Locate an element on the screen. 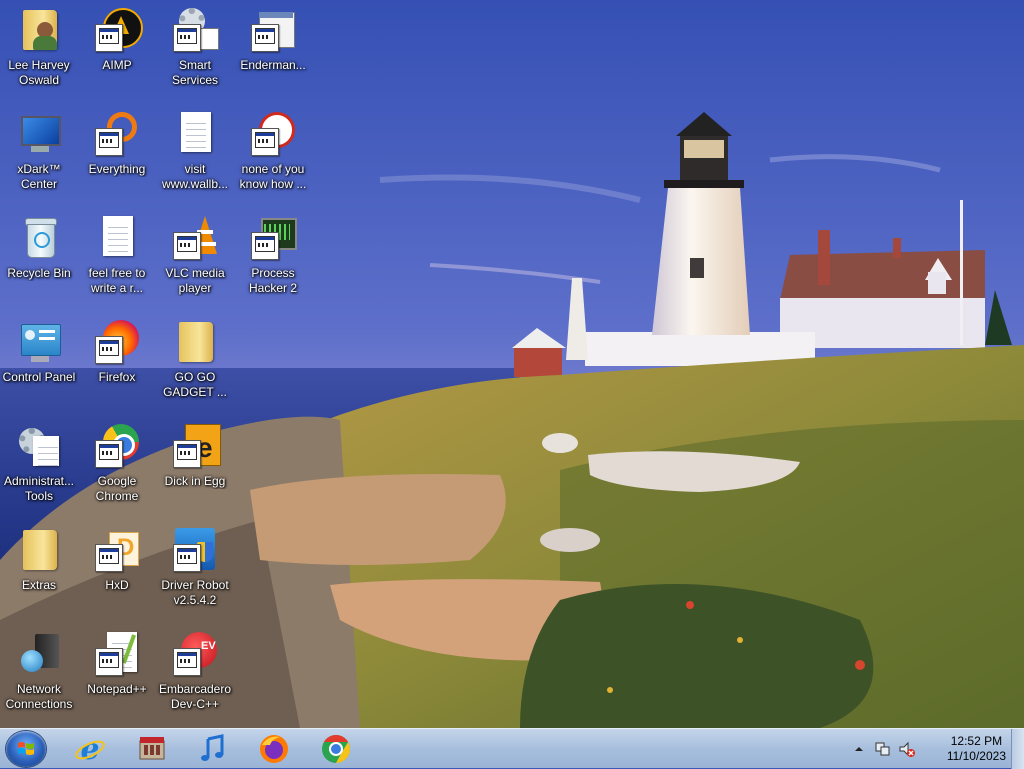 The image size is (1024, 769). desktop-icon-label: Embarcadero Dev-C++ is located at coordinates (195, 696).